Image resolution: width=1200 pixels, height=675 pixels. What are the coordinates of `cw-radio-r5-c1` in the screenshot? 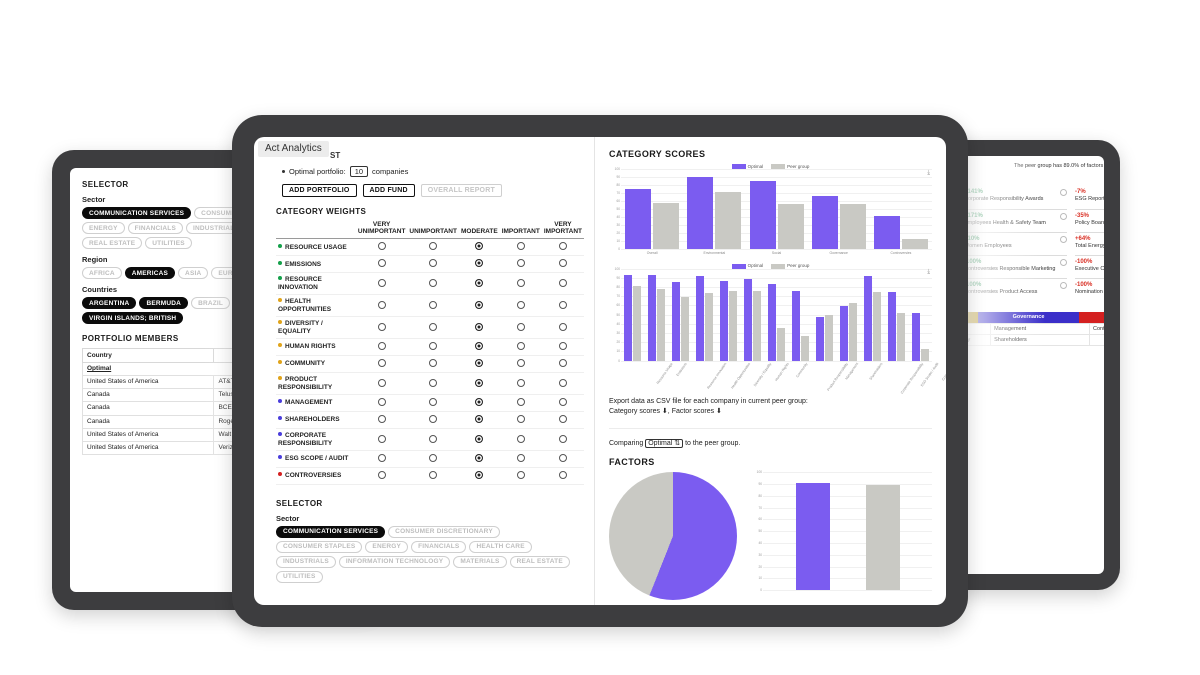 It's located at (433, 347).